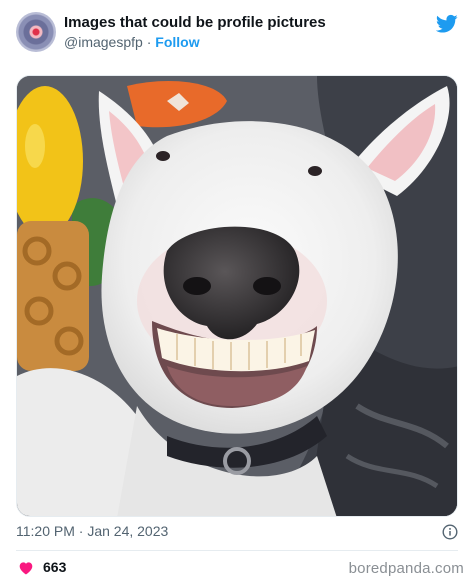 The height and width of the screenshot is (586, 474). I want to click on display-name: Images that could be profile pictures, so click(195, 22).